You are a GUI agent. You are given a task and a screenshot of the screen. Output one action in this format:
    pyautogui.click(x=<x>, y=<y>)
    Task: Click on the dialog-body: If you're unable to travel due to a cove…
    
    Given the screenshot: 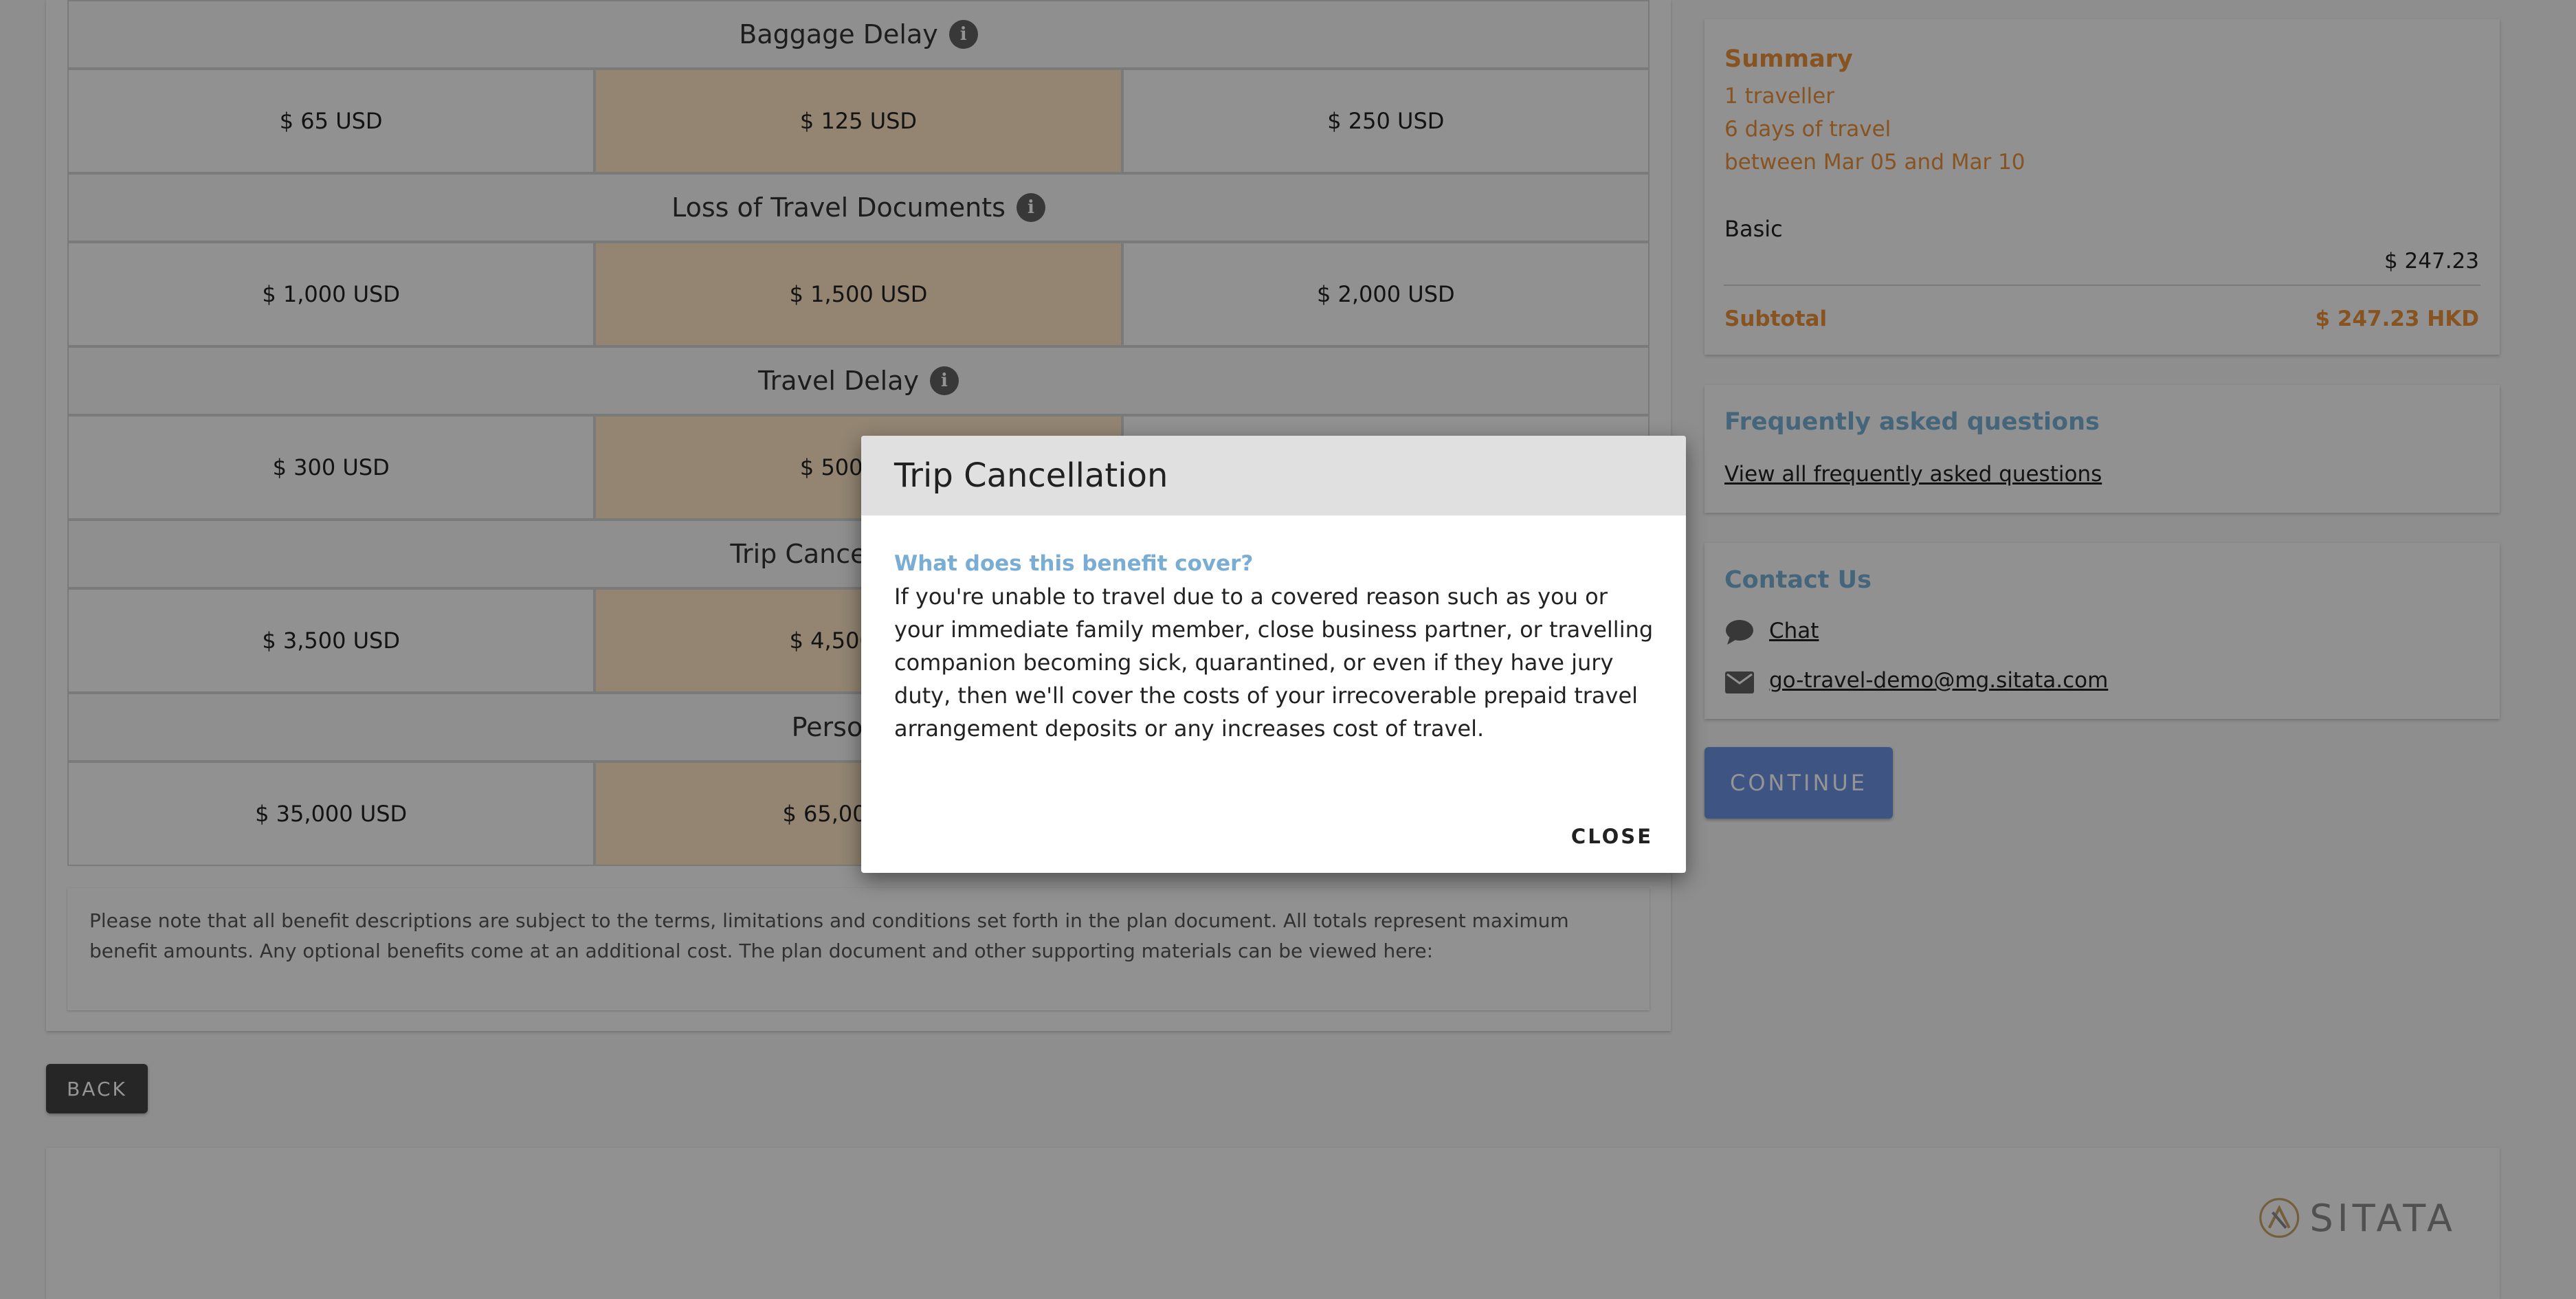 What is the action you would take?
    pyautogui.click(x=1274, y=663)
    